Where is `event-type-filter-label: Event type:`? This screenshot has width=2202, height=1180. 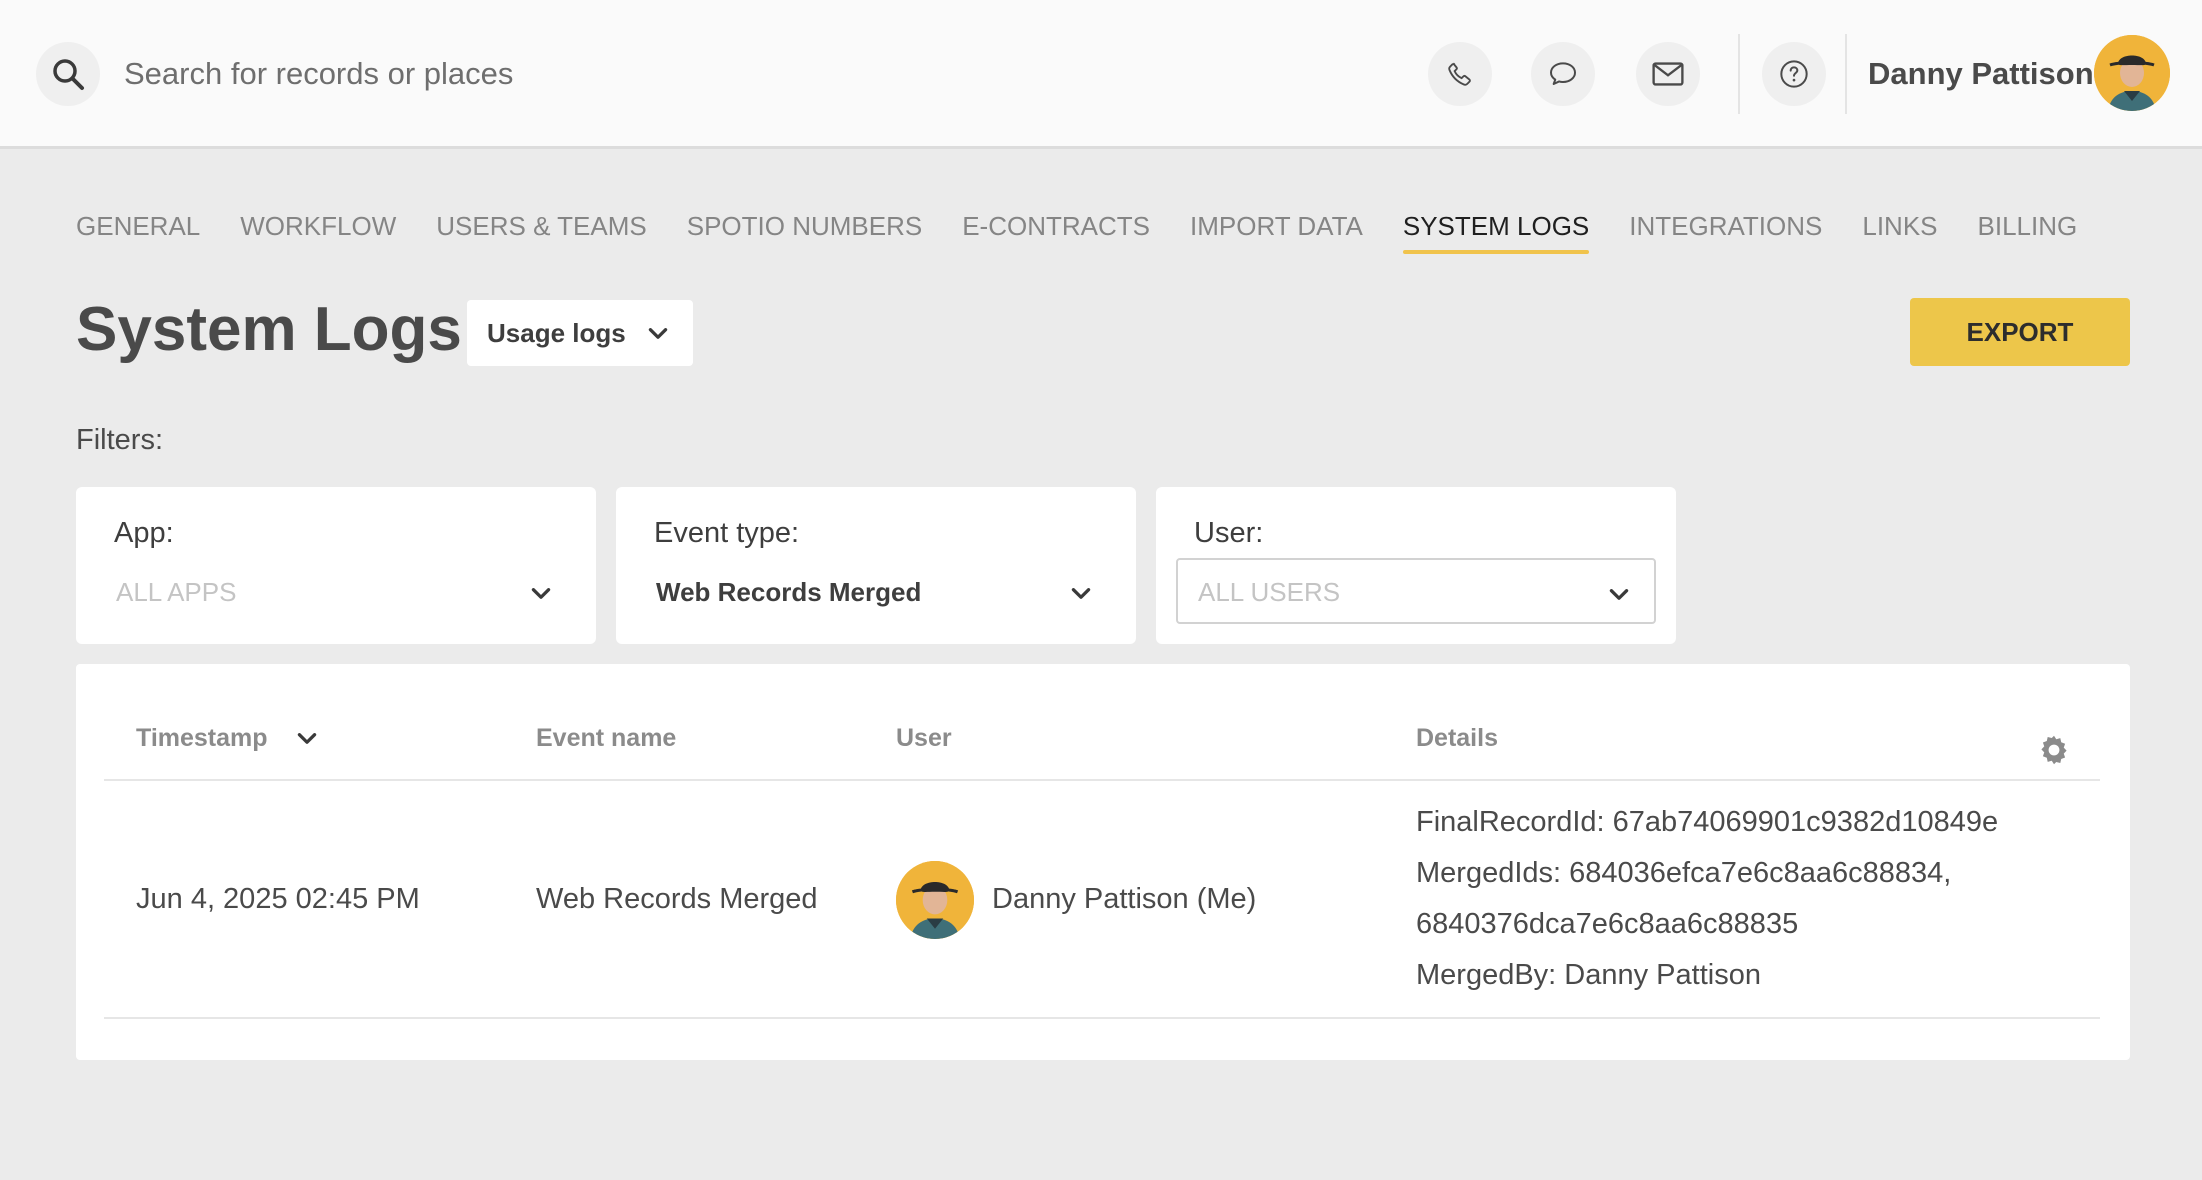 event-type-filter-label: Event type: is located at coordinates (727, 533).